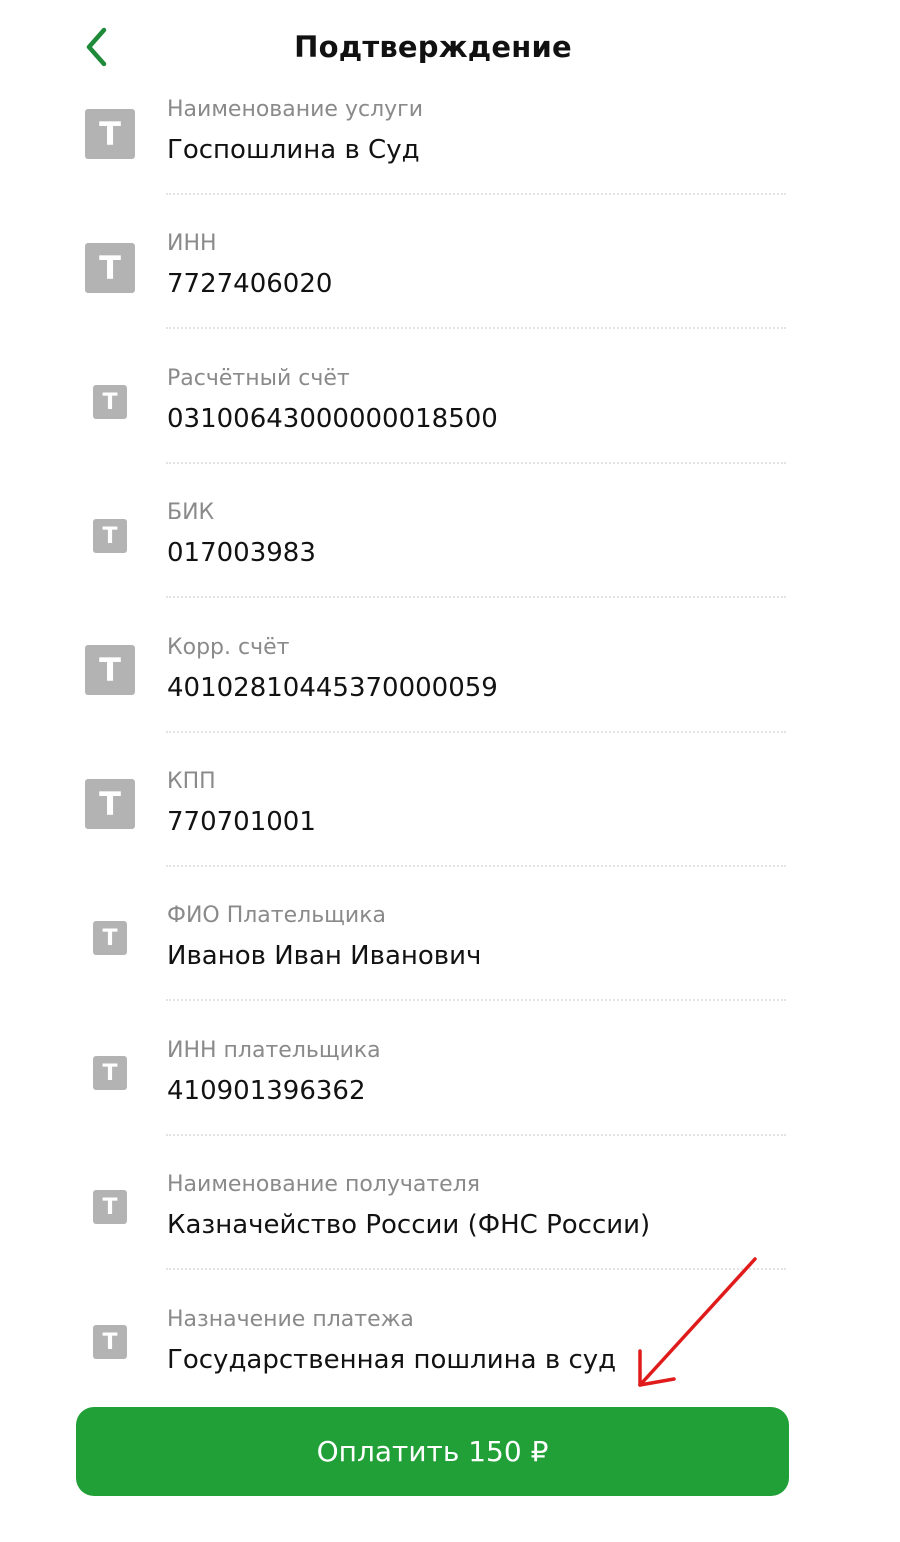 This screenshot has width=900, height=1542. Describe the element at coordinates (276, 915) in the screenshot. I see `field-label: ФИО Плательщика` at that location.